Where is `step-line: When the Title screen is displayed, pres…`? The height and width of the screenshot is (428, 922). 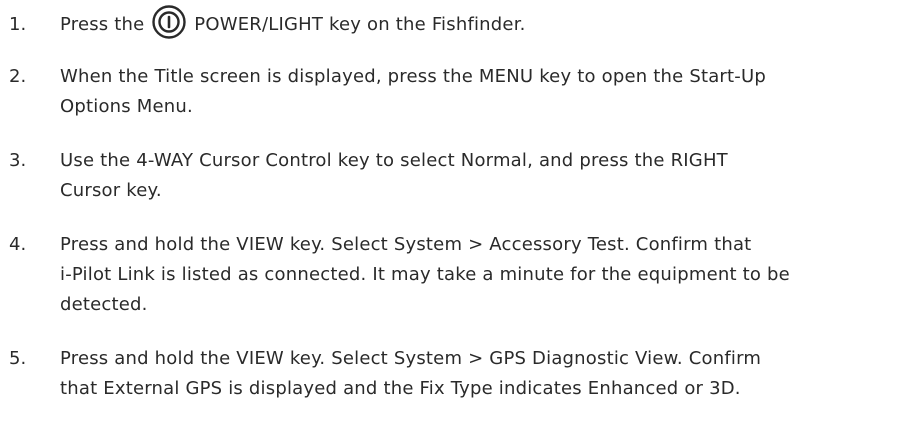 step-line: When the Title screen is displayed, pres… is located at coordinates (413, 76).